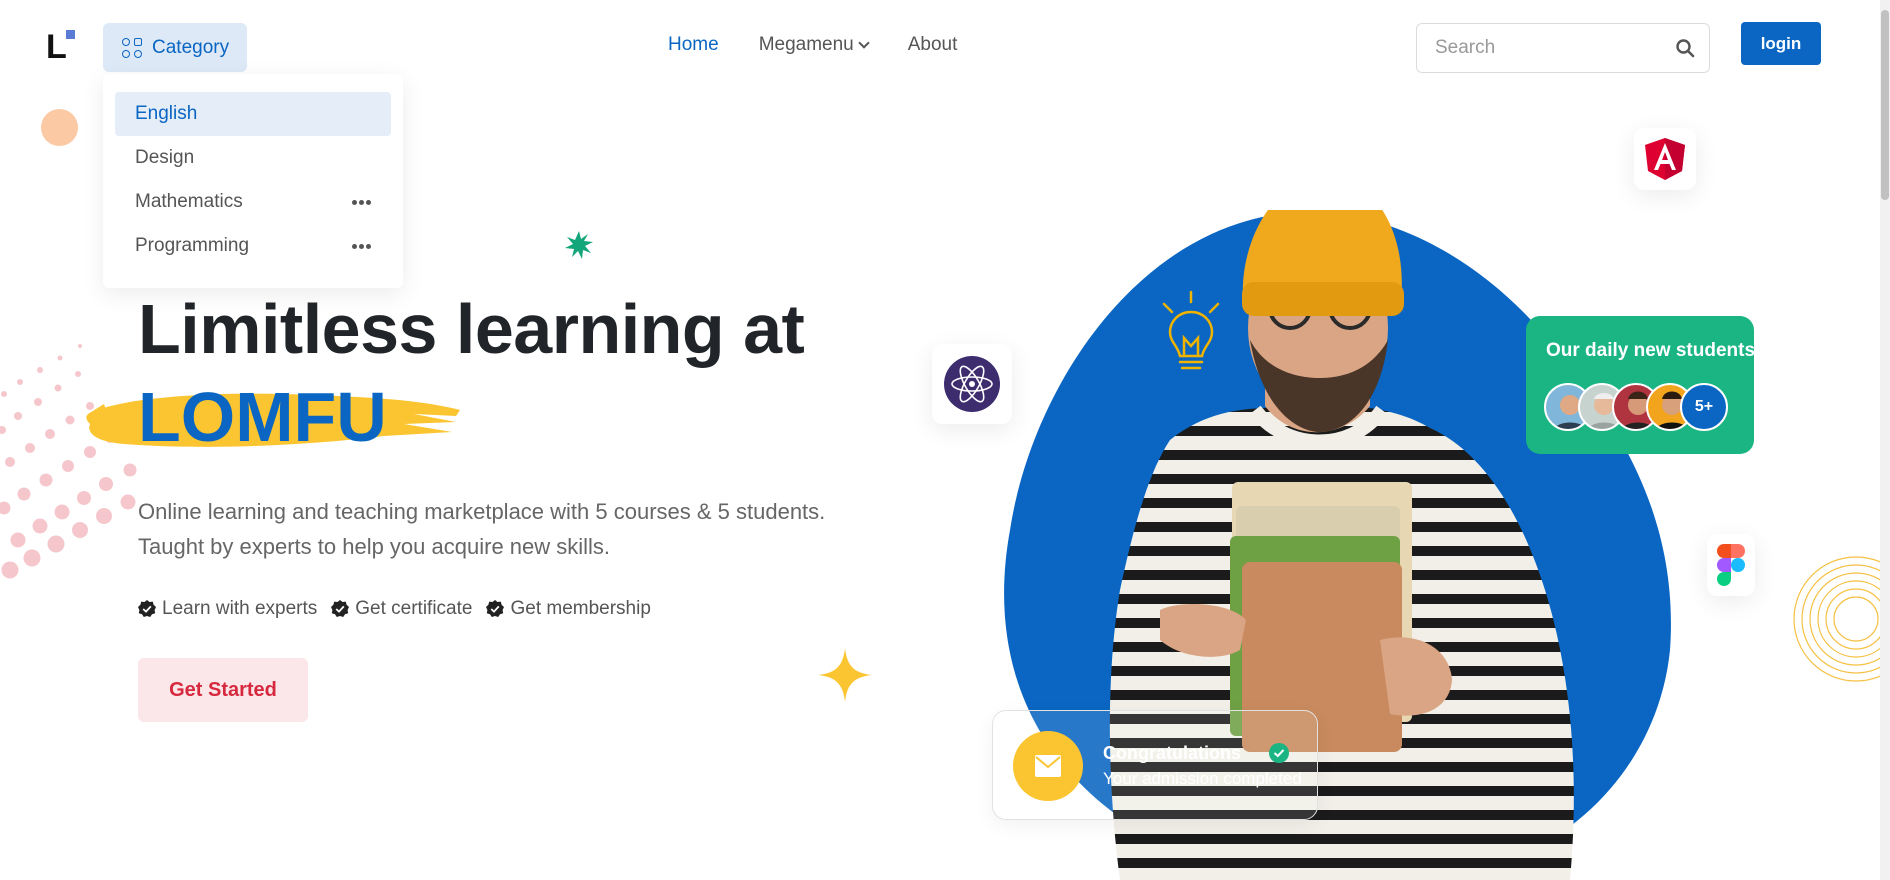  I want to click on atom-card, so click(972, 384).